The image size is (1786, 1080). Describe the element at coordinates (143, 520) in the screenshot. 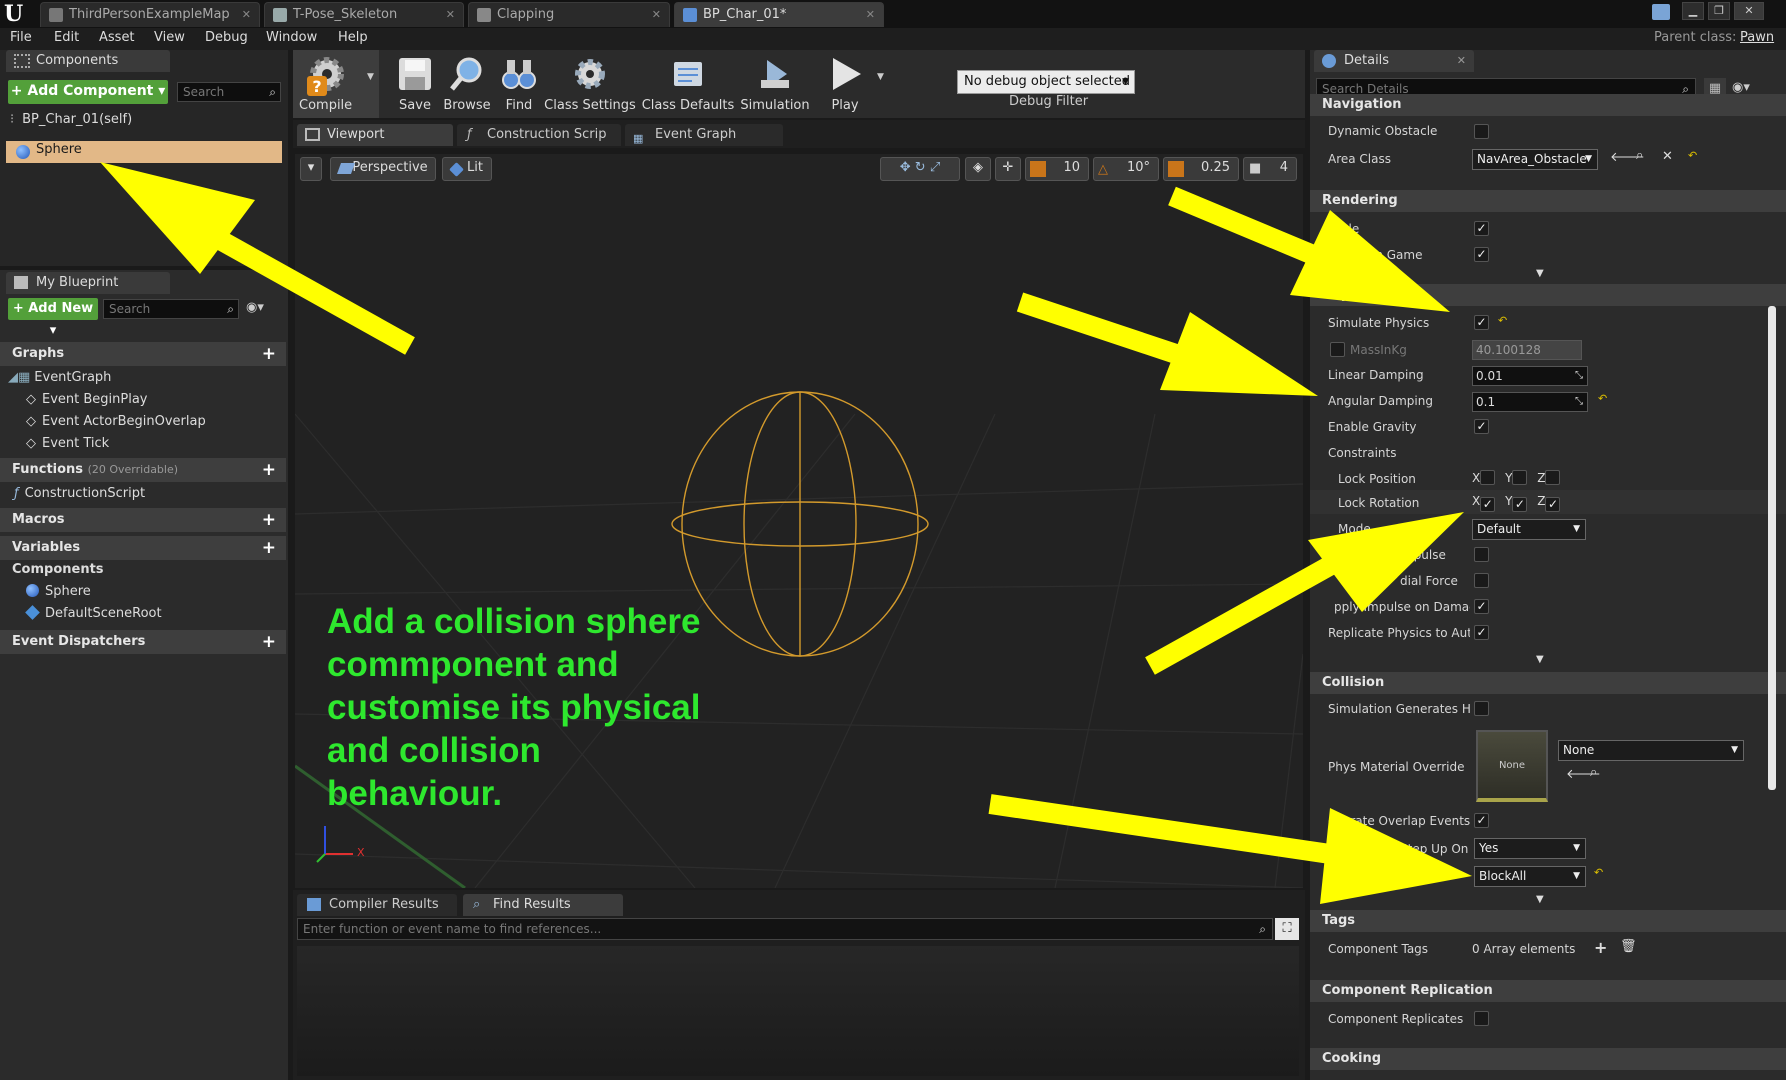

I see `macros-header: Macros +` at that location.